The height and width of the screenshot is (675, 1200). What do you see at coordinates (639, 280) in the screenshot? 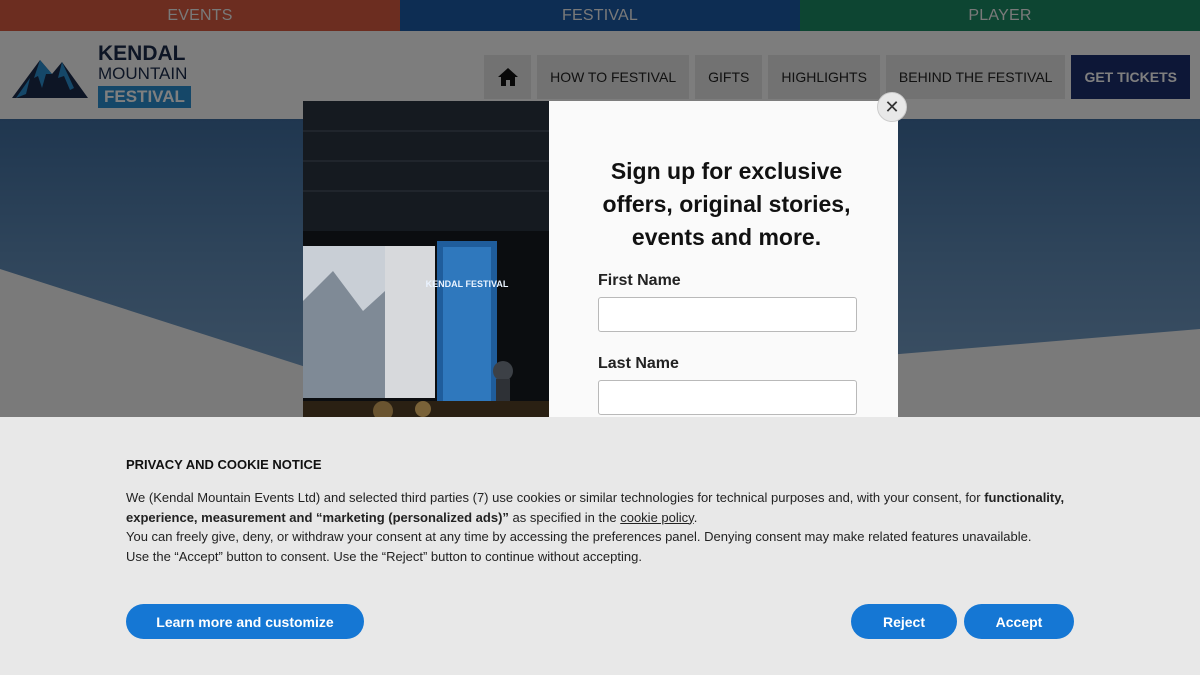
I see `first-name-label: First Name` at bounding box center [639, 280].